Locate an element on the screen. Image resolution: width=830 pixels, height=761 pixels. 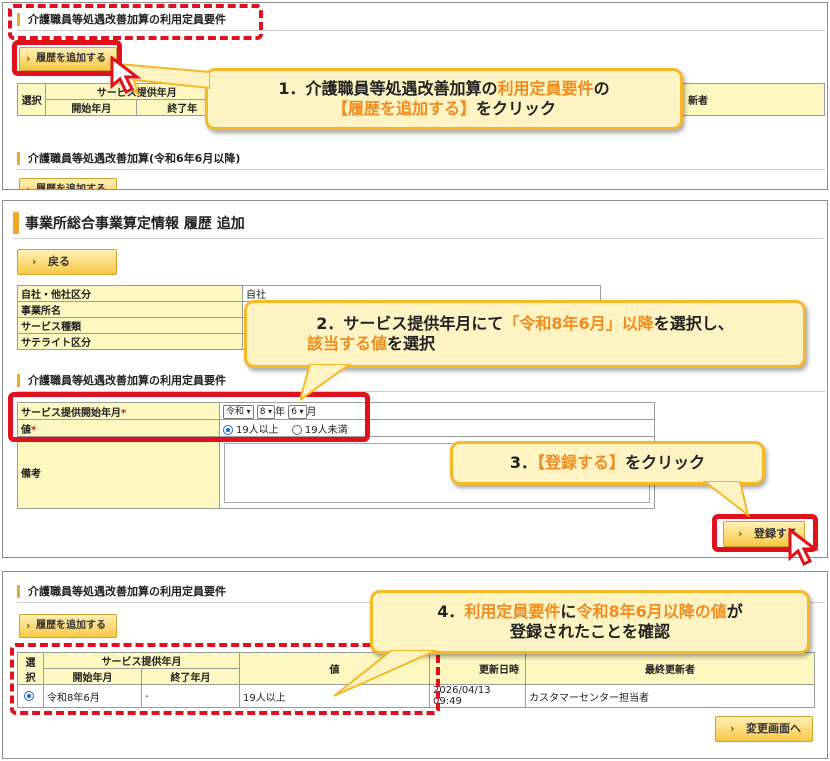
page-title: 事業所総合事業算定情報 履歴 追加 is located at coordinates (135, 224).